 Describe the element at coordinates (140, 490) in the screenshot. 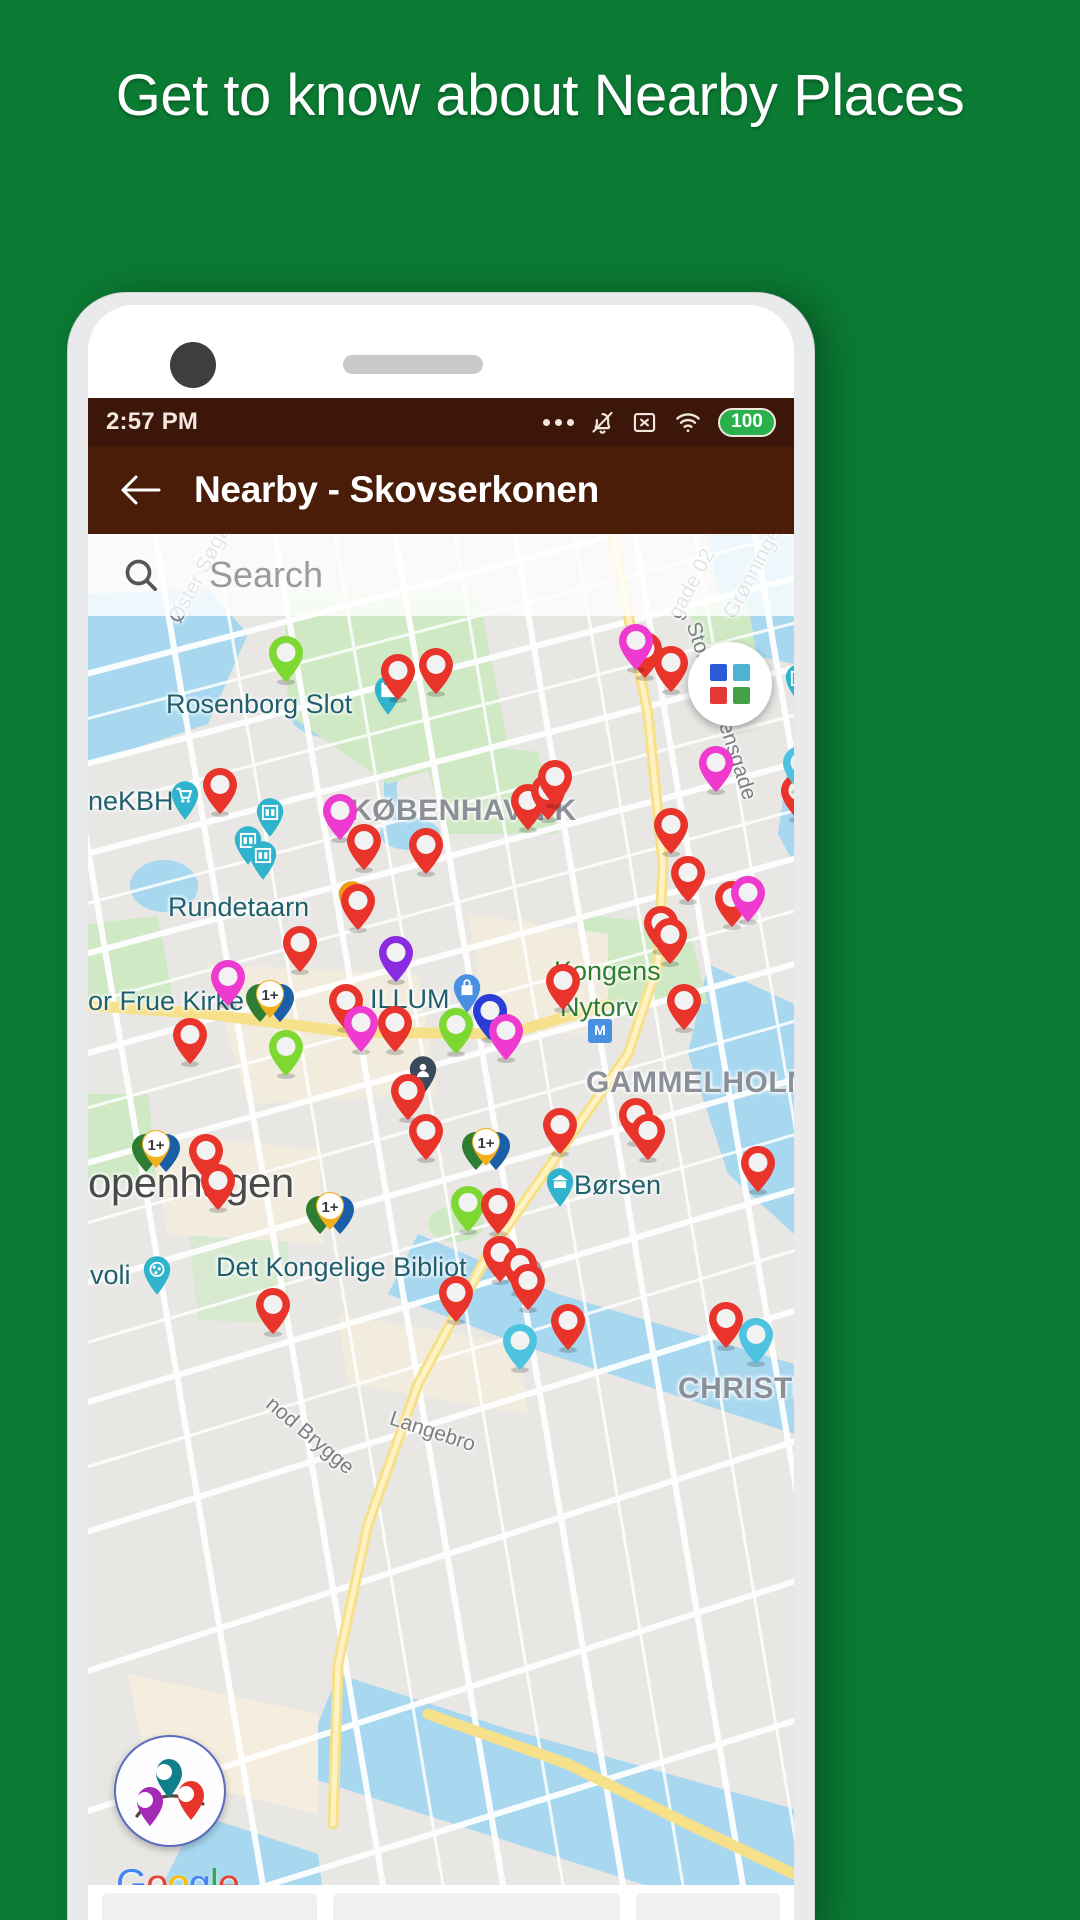

I see `back-button` at that location.